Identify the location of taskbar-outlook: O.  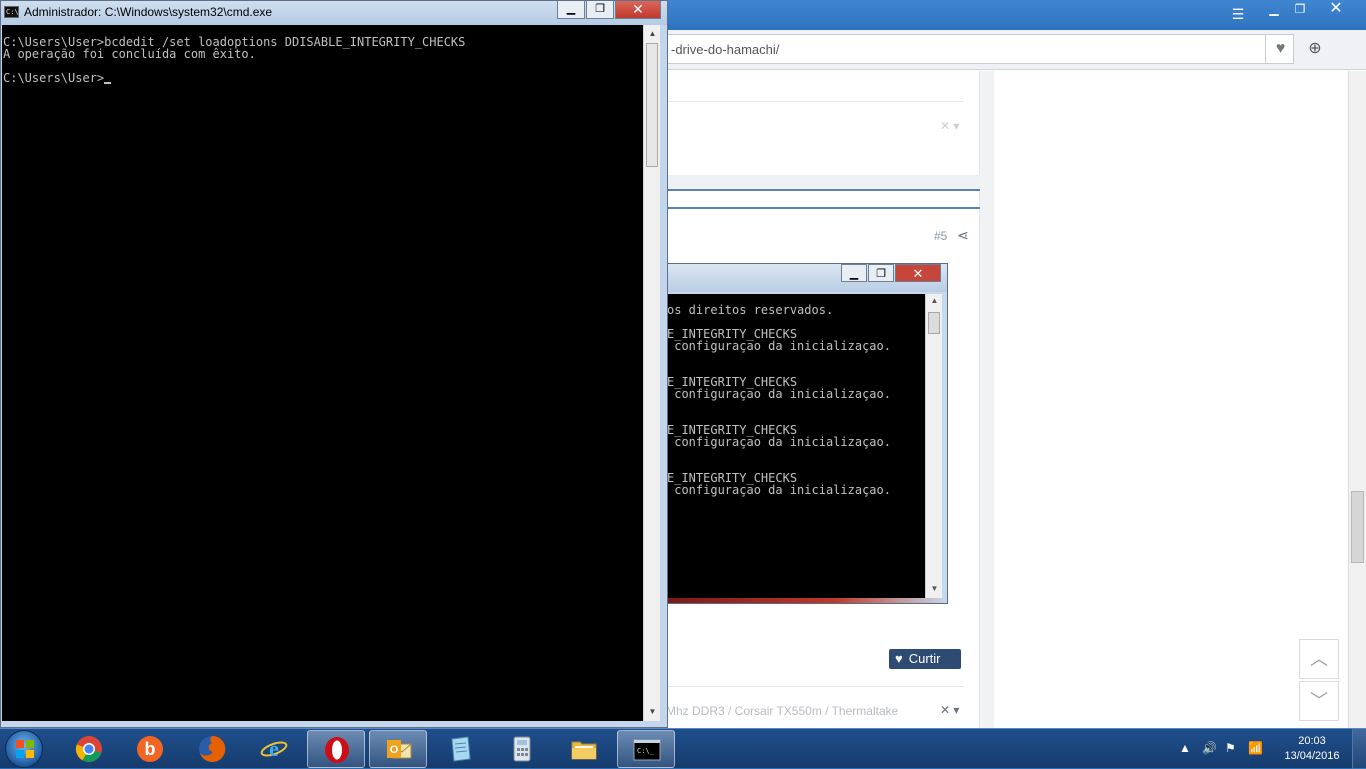
(398, 749).